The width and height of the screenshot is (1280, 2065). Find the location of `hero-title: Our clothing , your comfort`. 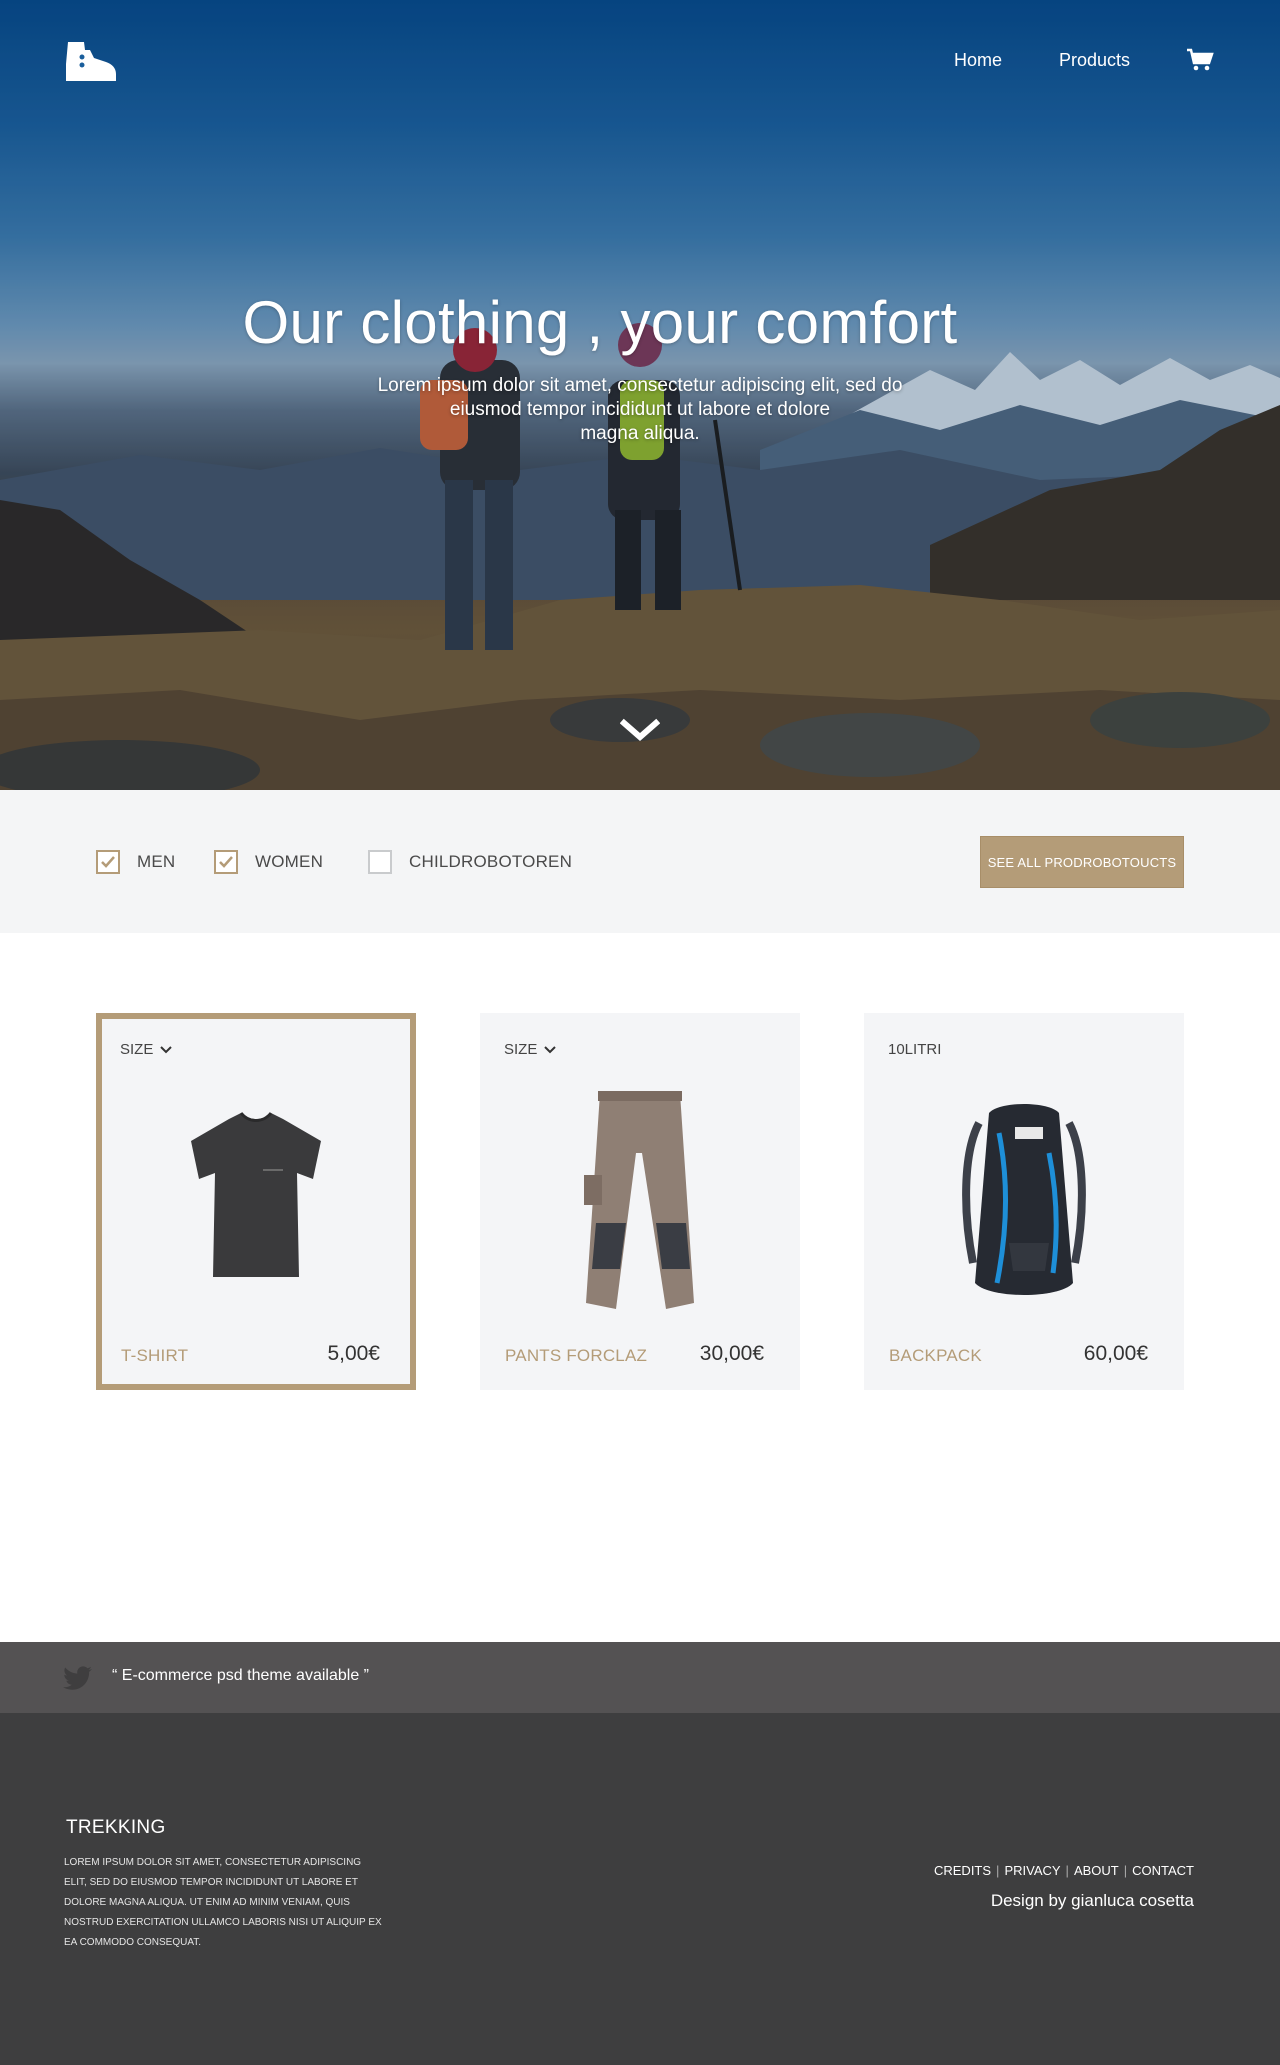

hero-title: Our clothing , your comfort is located at coordinates (600, 322).